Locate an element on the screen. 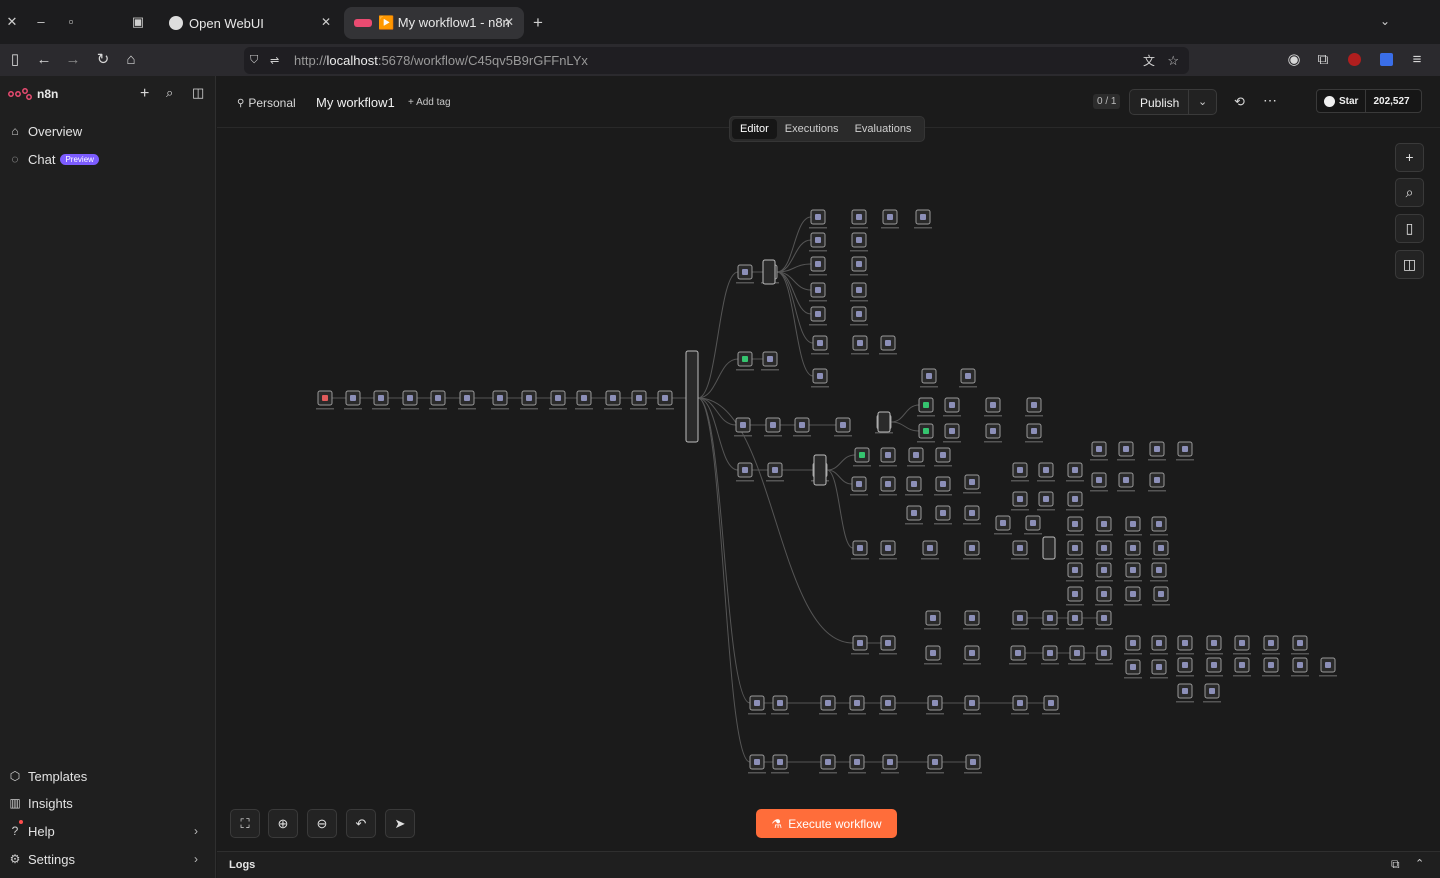 This screenshot has height=878, width=1440. bookmark-star-icon: ☆ is located at coordinates (1173, 61).